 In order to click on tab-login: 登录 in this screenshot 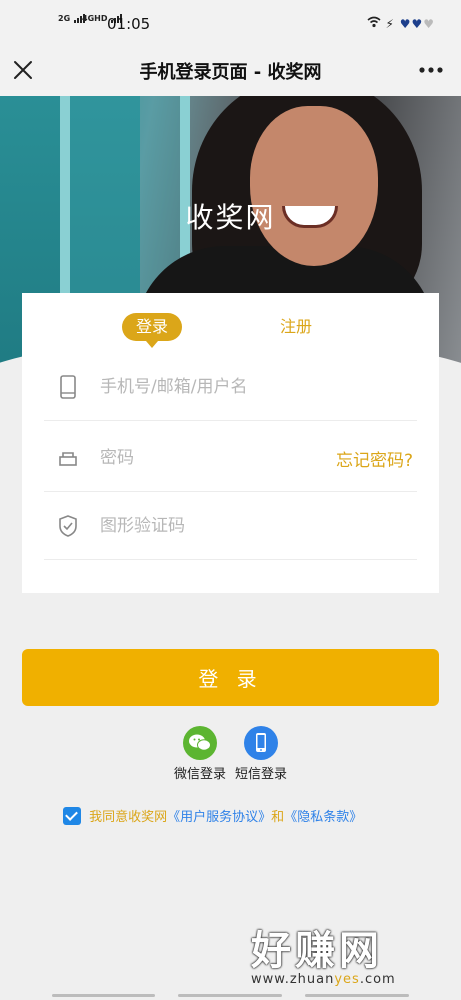, I will do `click(152, 330)`.